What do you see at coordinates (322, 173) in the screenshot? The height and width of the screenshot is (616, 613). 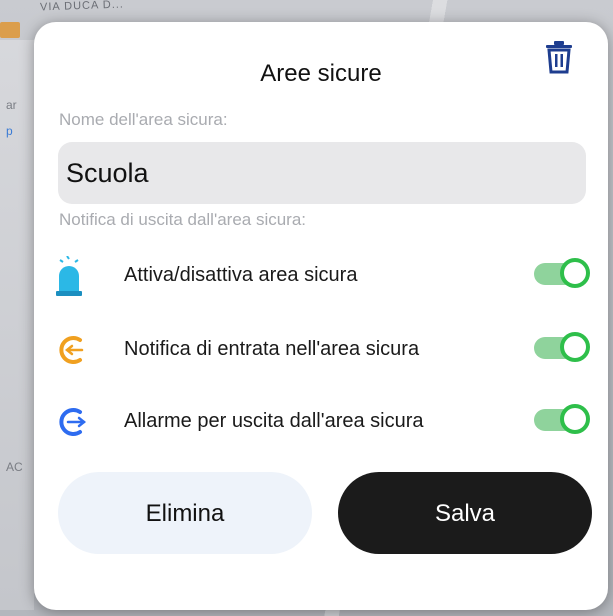 I see `zone-name-input: Scuola` at bounding box center [322, 173].